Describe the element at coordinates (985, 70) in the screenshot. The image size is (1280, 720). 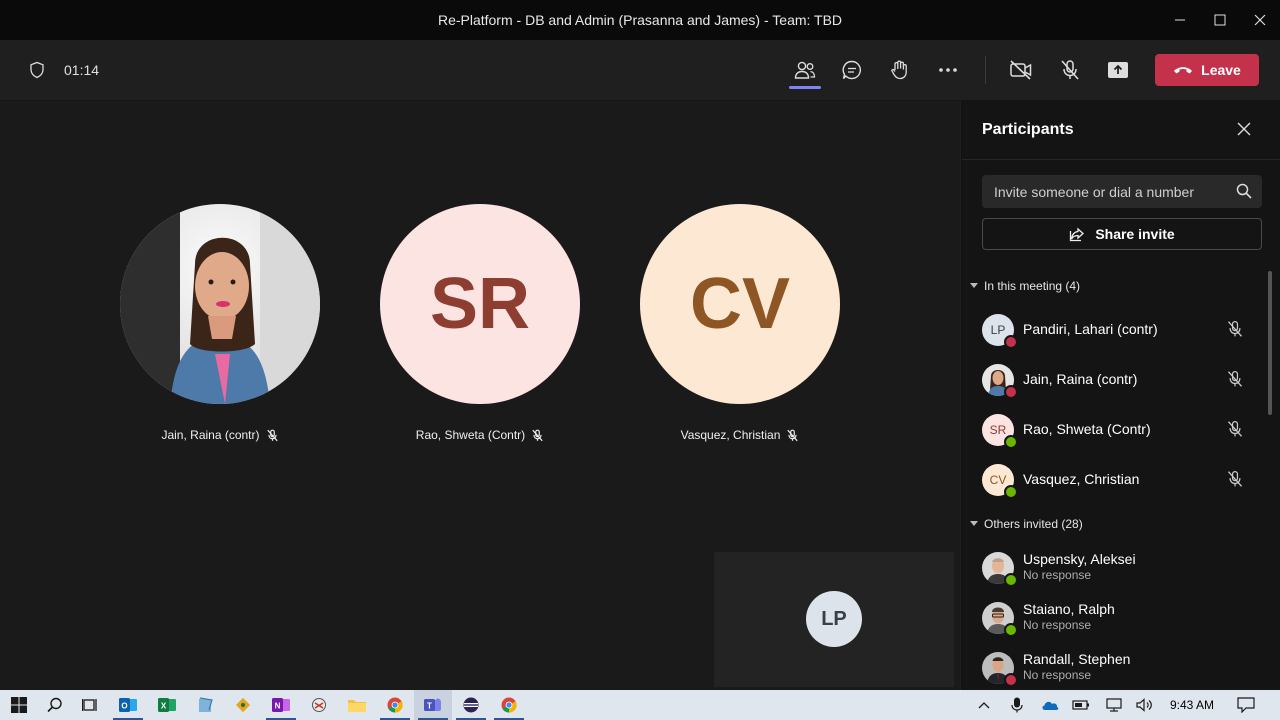
I see `toolbar-separator` at that location.